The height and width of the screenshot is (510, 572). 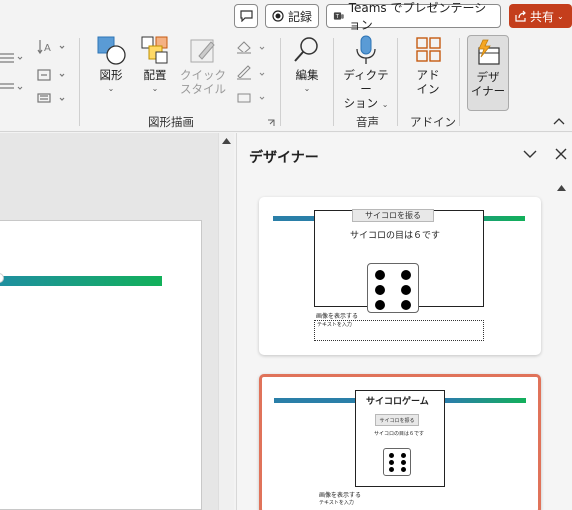 What do you see at coordinates (562, 341) in the screenshot?
I see `pane-scrollbar` at bounding box center [562, 341].